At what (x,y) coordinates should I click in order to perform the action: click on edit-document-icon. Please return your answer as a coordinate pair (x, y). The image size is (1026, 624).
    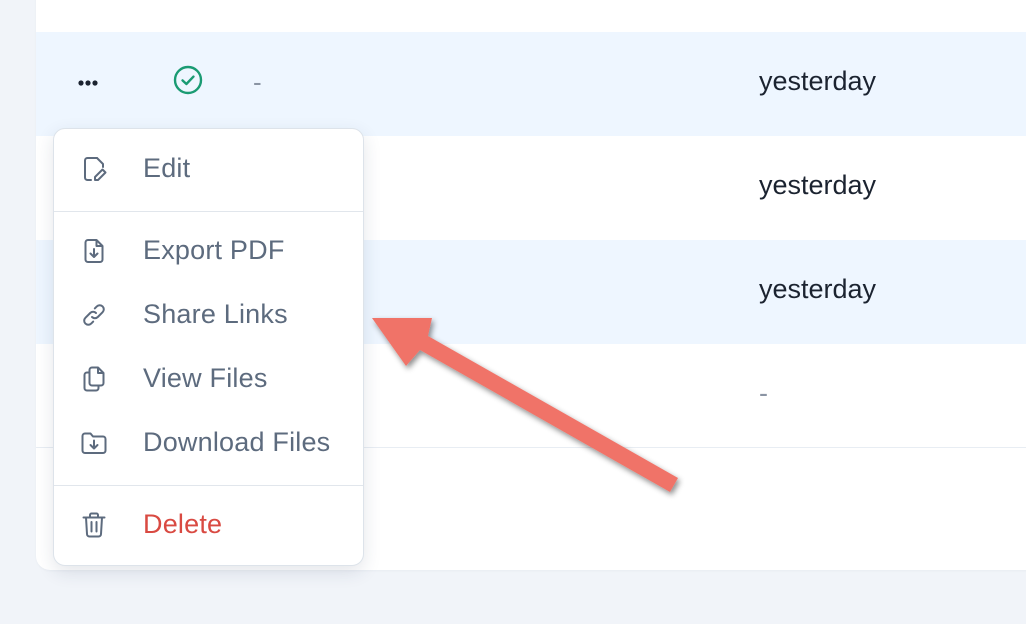
    Looking at the image, I should click on (95, 169).